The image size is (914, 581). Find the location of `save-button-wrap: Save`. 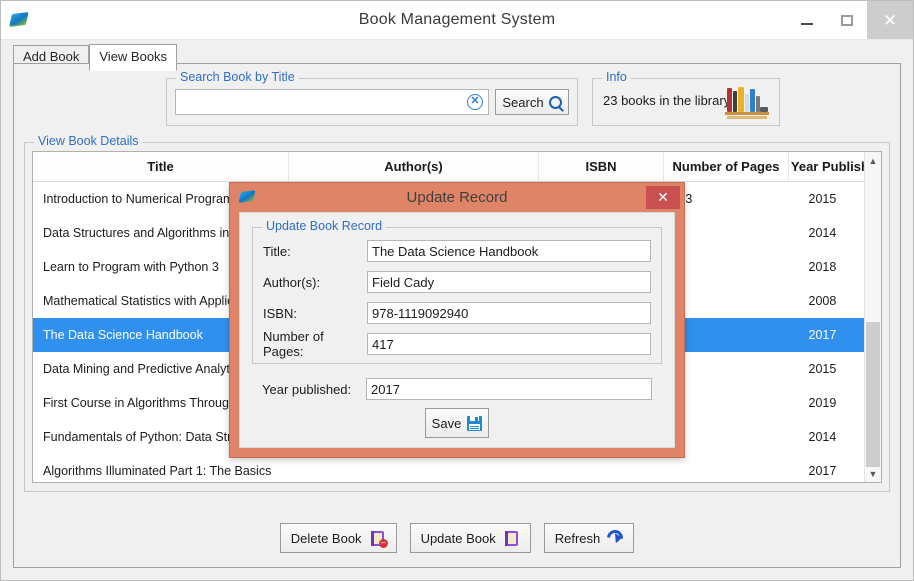

save-button-wrap: Save is located at coordinates (457, 423).